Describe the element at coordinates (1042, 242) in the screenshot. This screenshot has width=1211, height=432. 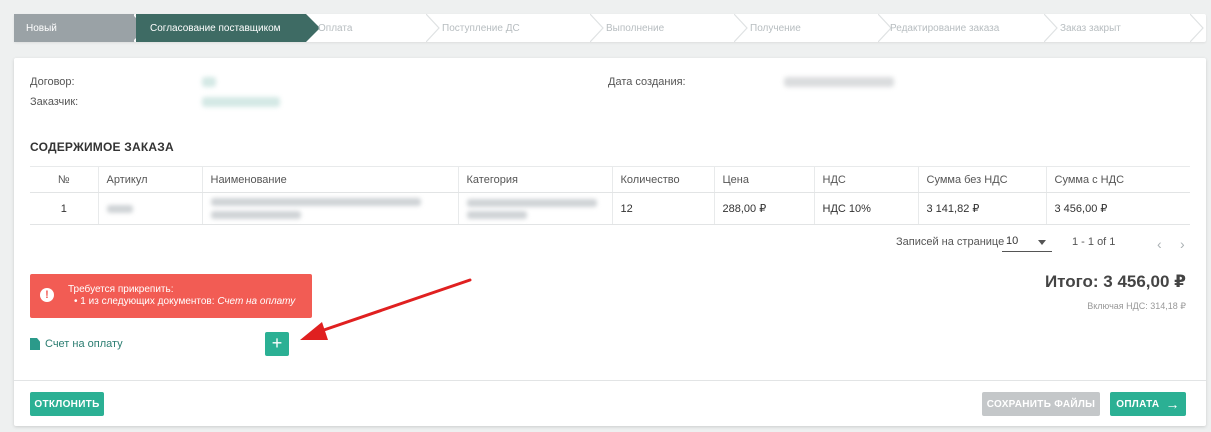
I see `chevron-down-icon` at that location.